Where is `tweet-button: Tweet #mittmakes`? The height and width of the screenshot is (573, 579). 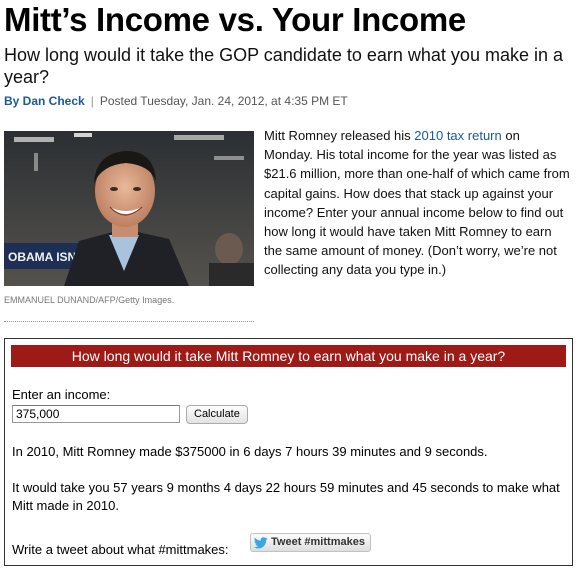
tweet-button: Tweet #mittmakes is located at coordinates (310, 542).